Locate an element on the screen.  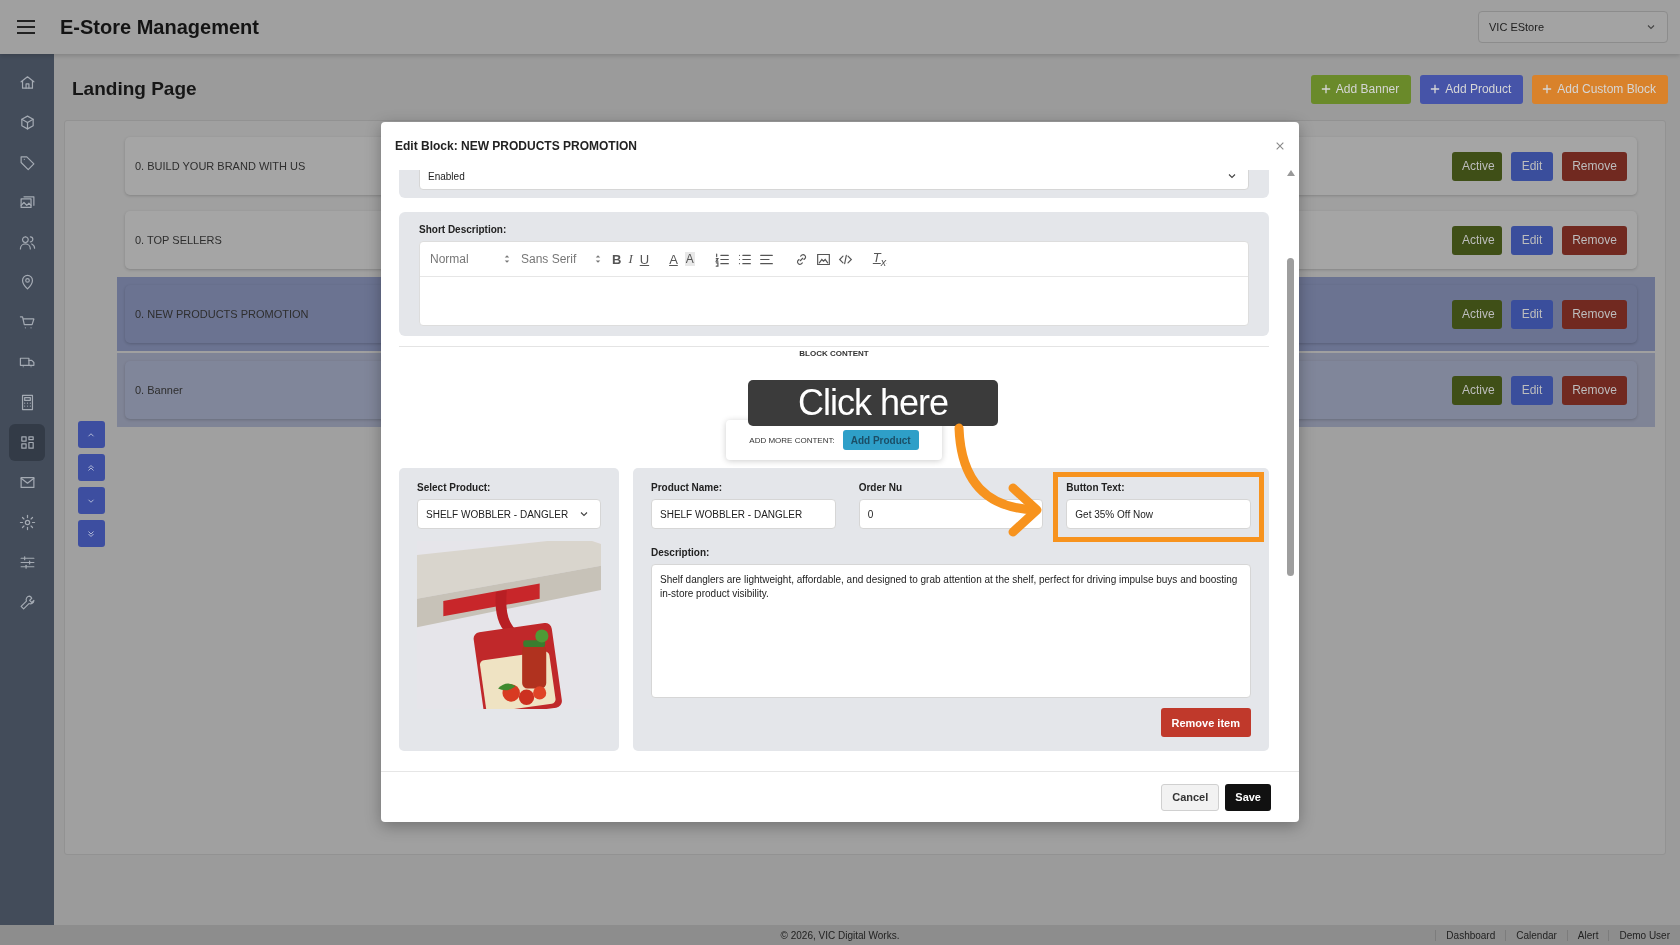
block-title: 0. NEW PRODUCTS PROMOTION is located at coordinates (222, 314).